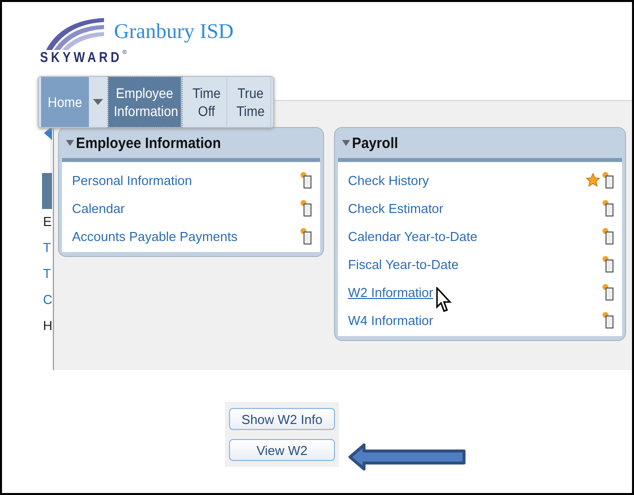  Describe the element at coordinates (47, 326) in the screenshot. I see `sidebar-item: H` at that location.